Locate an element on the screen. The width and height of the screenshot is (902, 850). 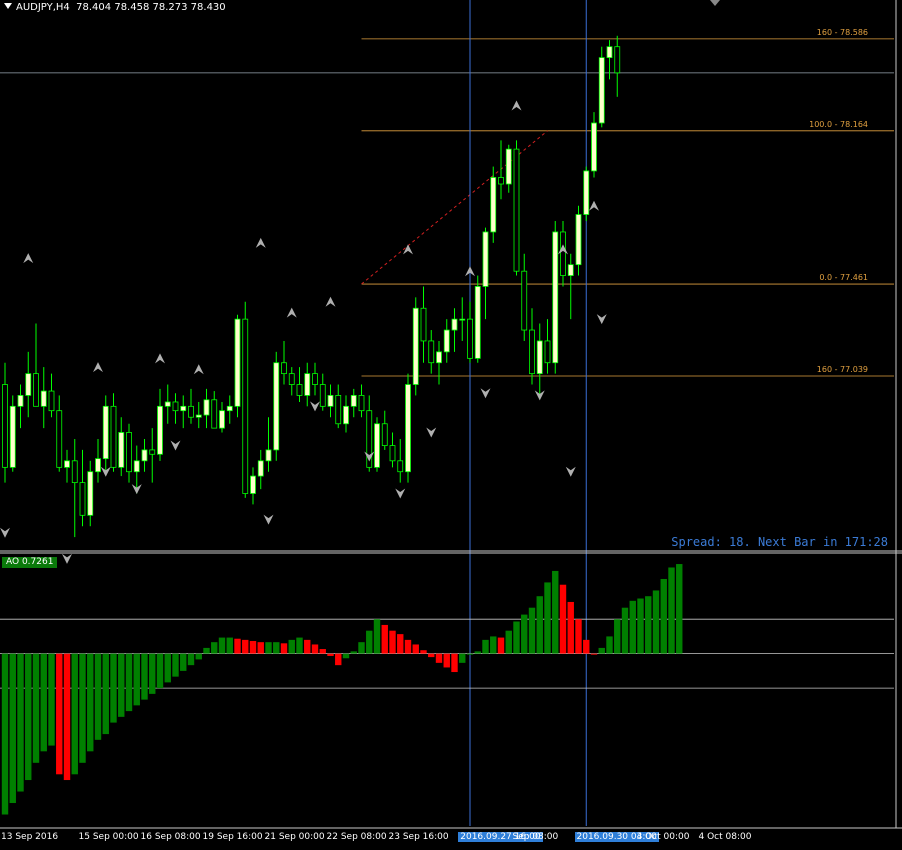
time-label: 4 Oct 08:00 is located at coordinates (725, 837).